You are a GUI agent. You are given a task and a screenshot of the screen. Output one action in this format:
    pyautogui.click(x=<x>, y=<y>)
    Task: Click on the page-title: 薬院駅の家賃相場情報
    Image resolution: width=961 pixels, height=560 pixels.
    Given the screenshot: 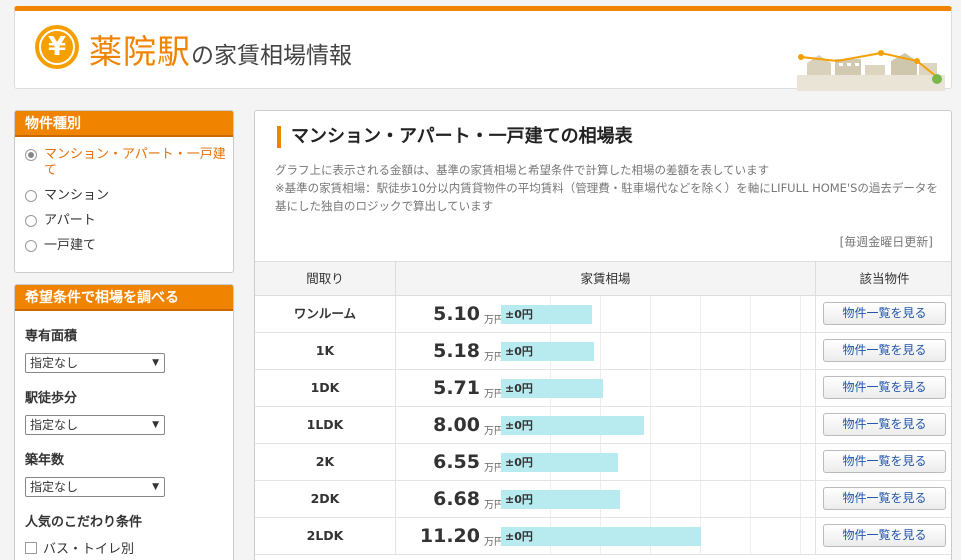 What is the action you would take?
    pyautogui.click(x=220, y=49)
    